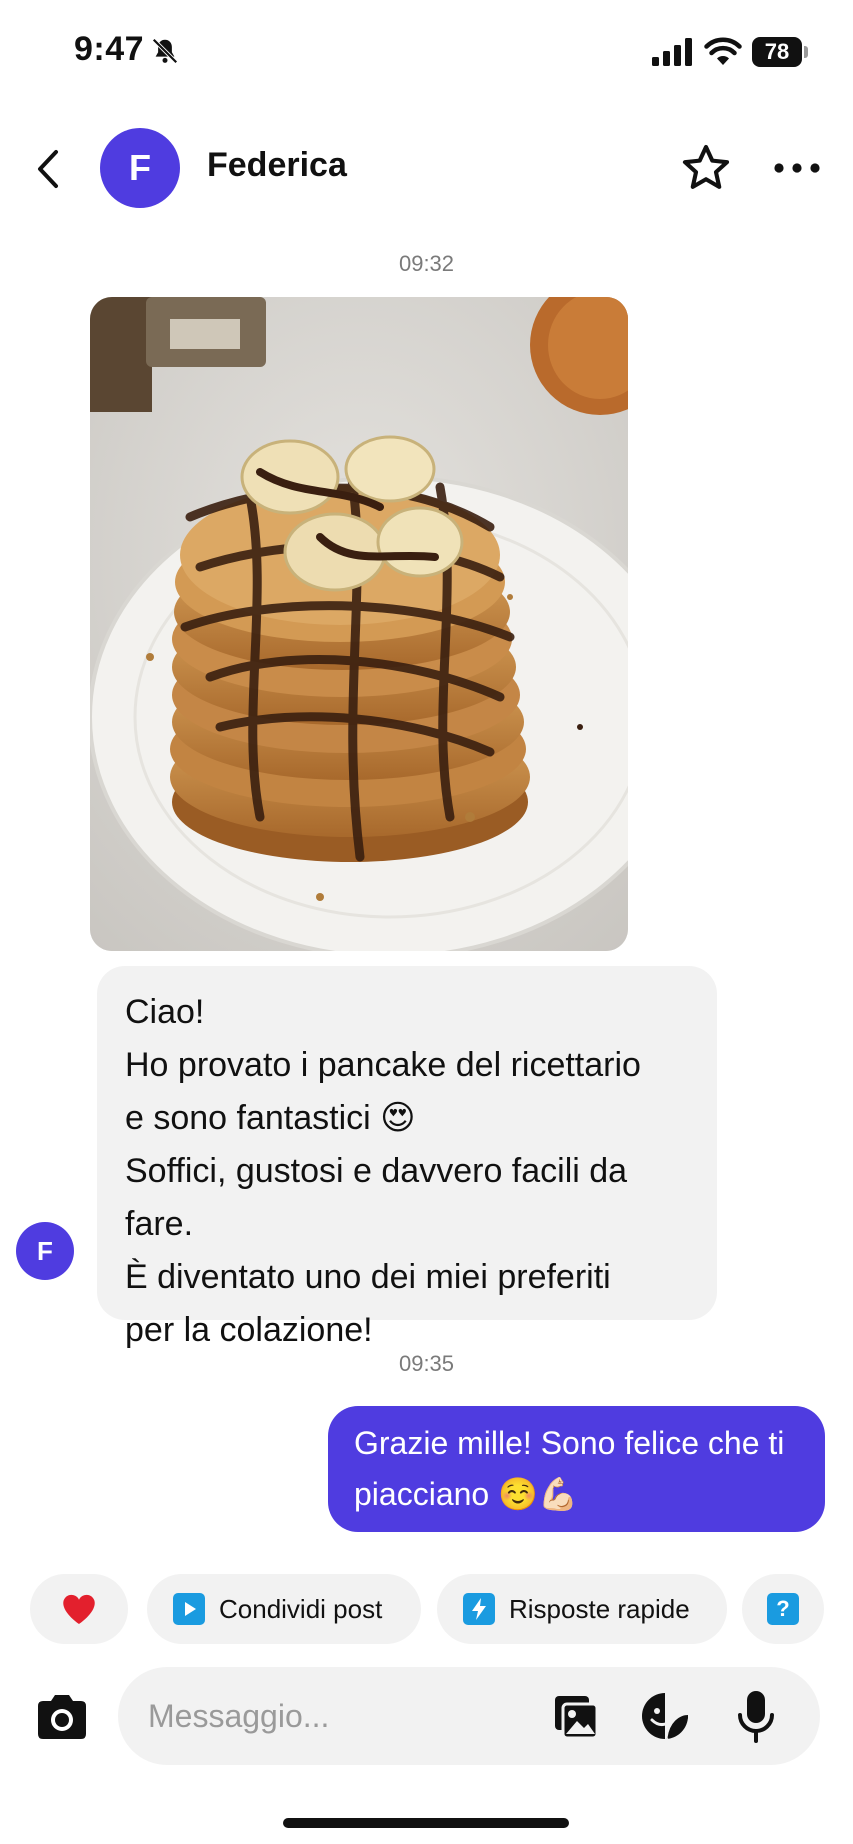  I want to click on battery-level: 78, so click(777, 51).